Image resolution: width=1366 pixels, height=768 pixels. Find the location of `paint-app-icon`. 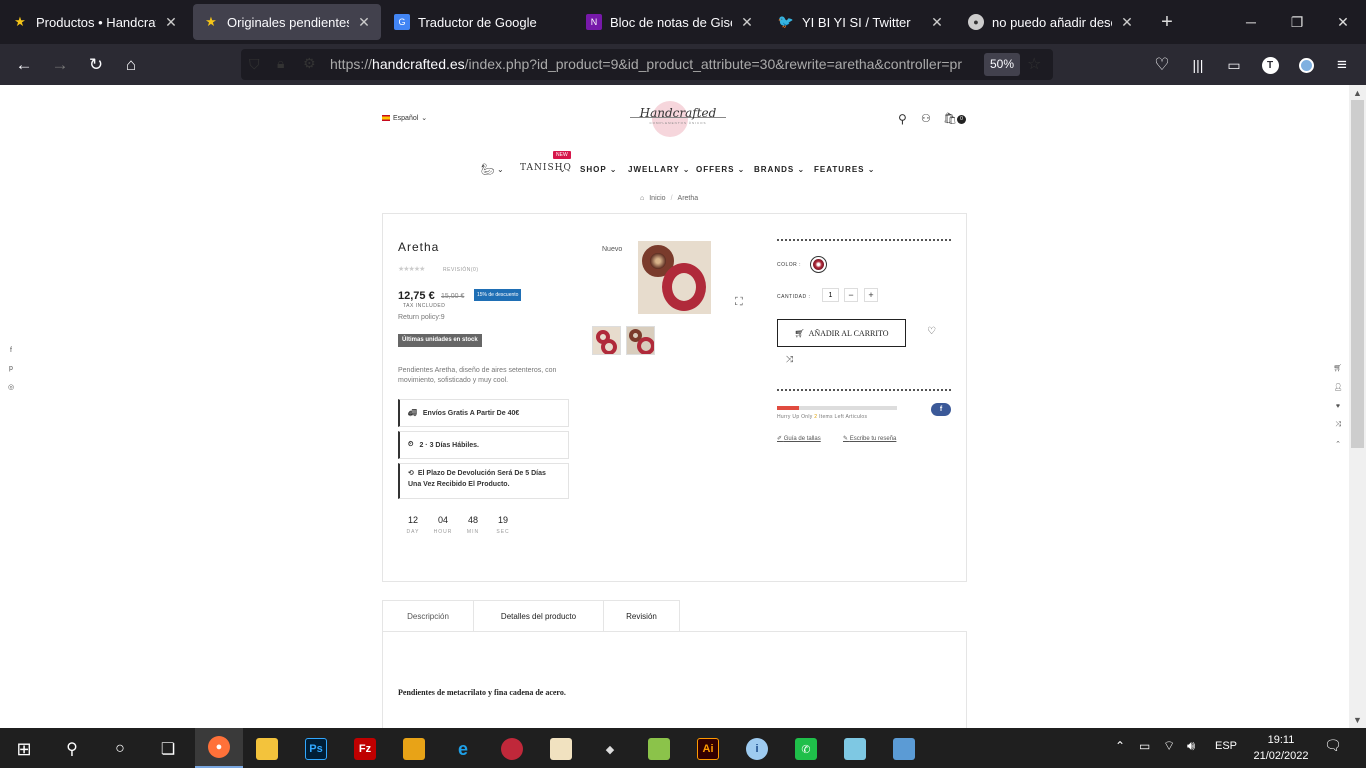

paint-app-icon is located at coordinates (904, 749).